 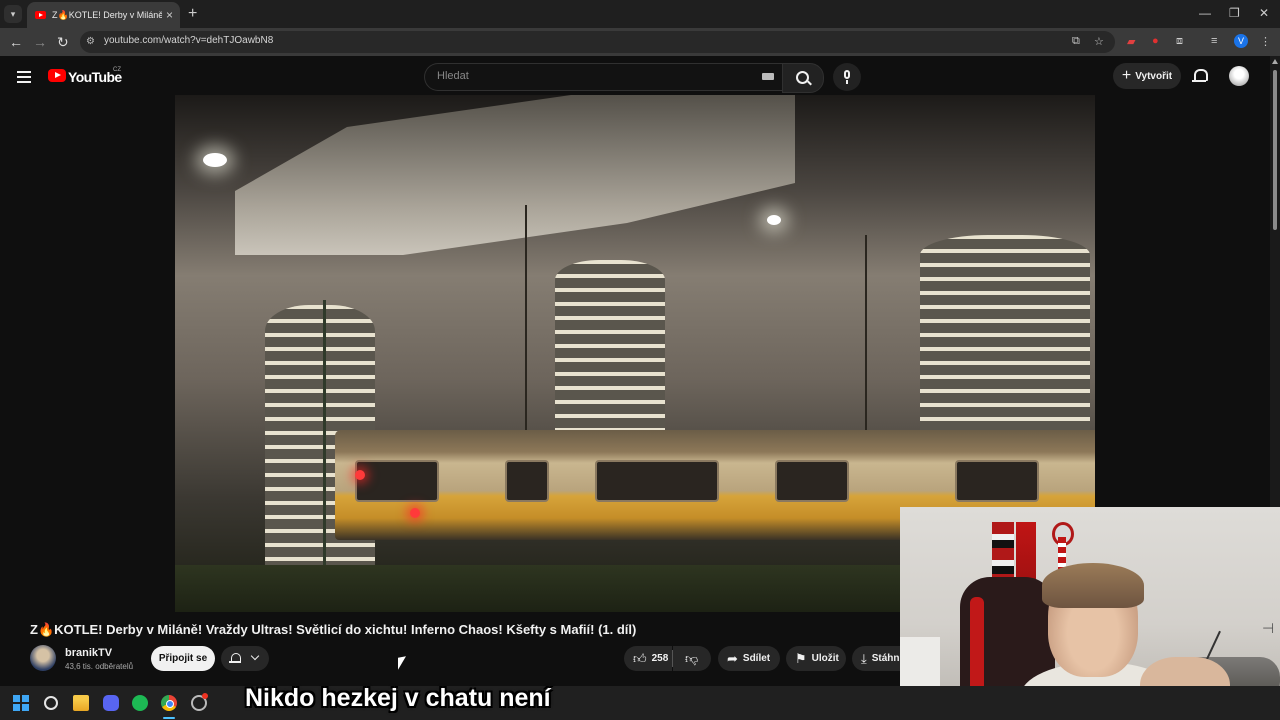 What do you see at coordinates (756, 658) in the screenshot?
I see `share-label: Sdílet` at bounding box center [756, 658].